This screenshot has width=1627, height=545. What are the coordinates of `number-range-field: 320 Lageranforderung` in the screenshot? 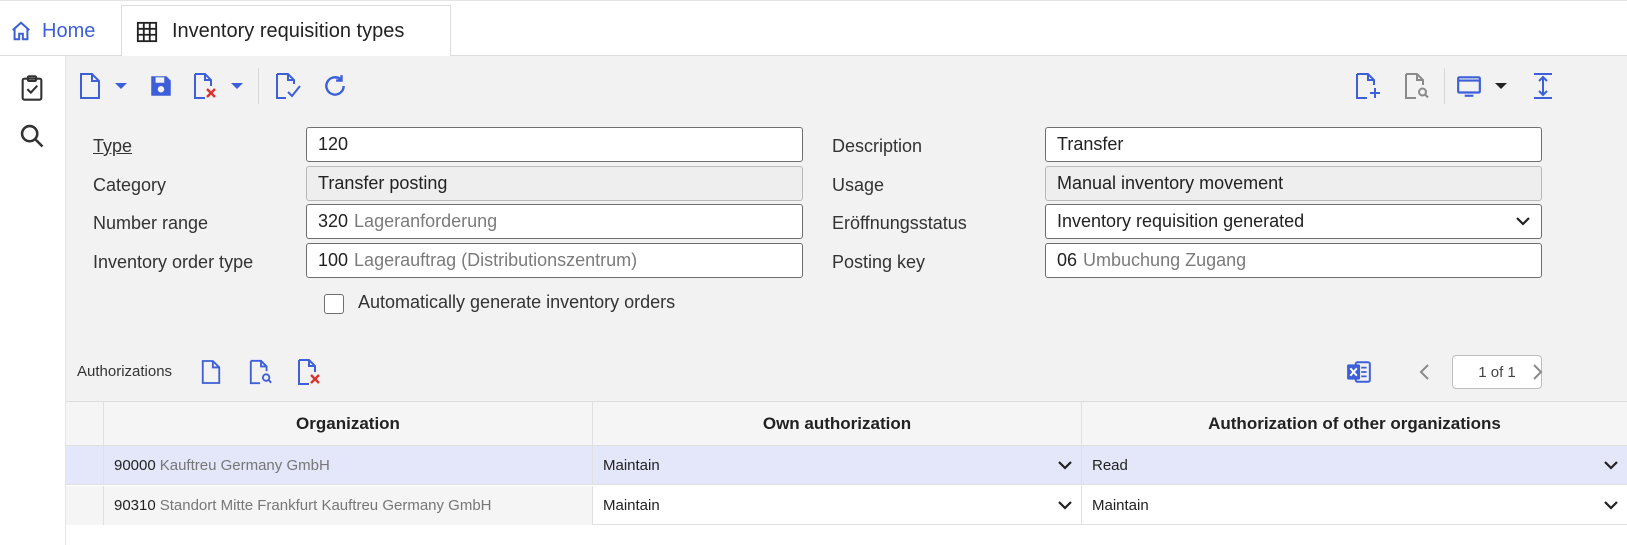 It's located at (554, 221).